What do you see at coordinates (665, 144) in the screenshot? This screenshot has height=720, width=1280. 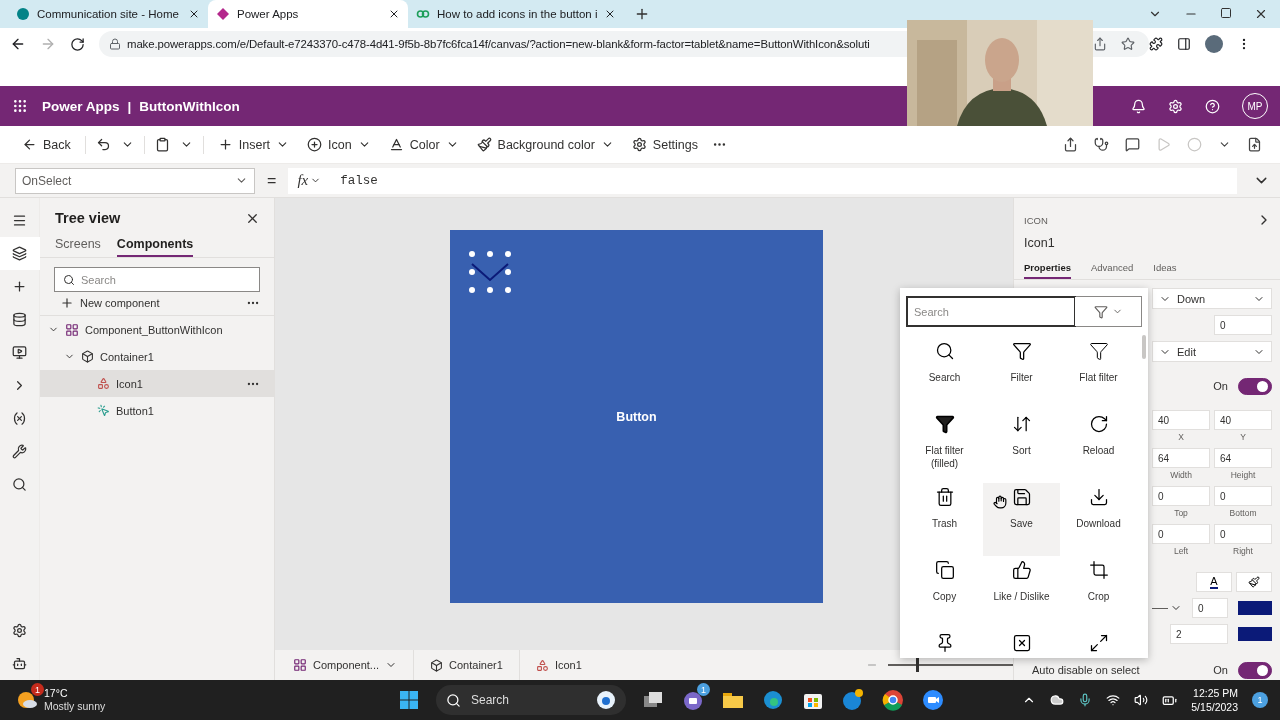 I see `settings-button: Settings` at bounding box center [665, 144].